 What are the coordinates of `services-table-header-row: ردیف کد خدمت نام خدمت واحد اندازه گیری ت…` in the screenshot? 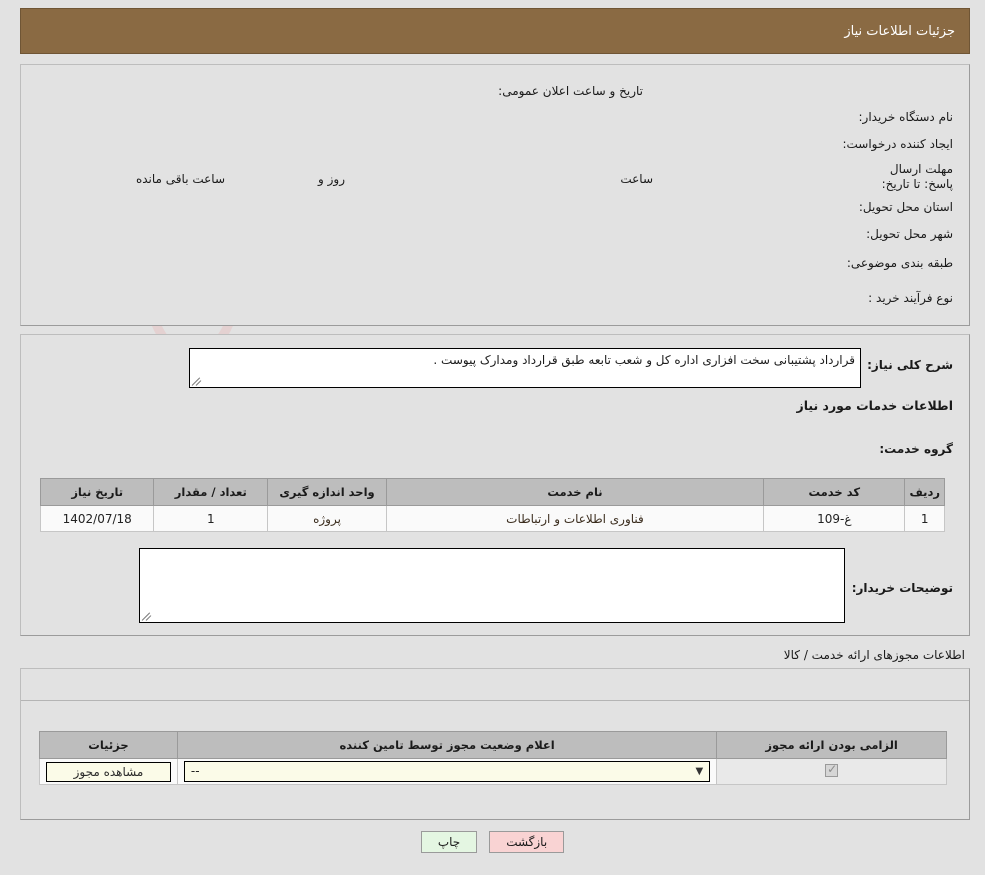 It's located at (492, 492).